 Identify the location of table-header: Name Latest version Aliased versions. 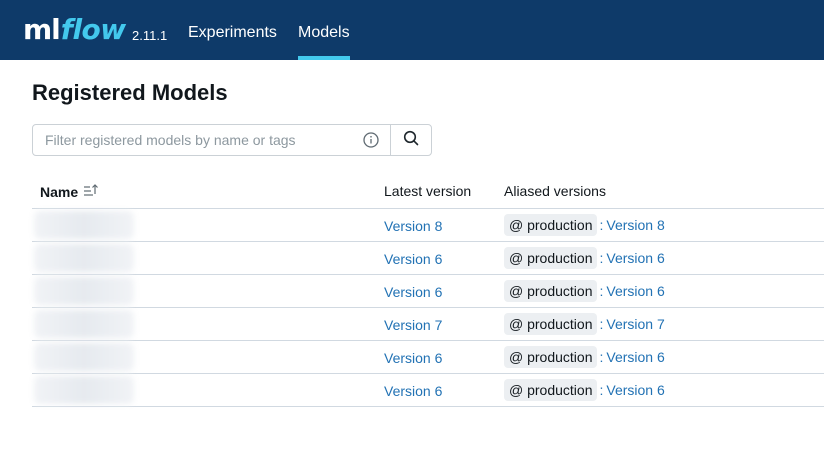
(428, 190).